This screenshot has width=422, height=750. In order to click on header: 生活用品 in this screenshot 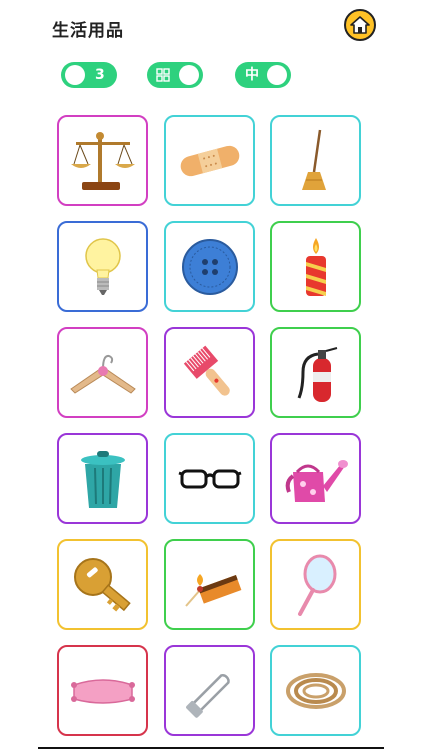, I will do `click(211, 28)`.